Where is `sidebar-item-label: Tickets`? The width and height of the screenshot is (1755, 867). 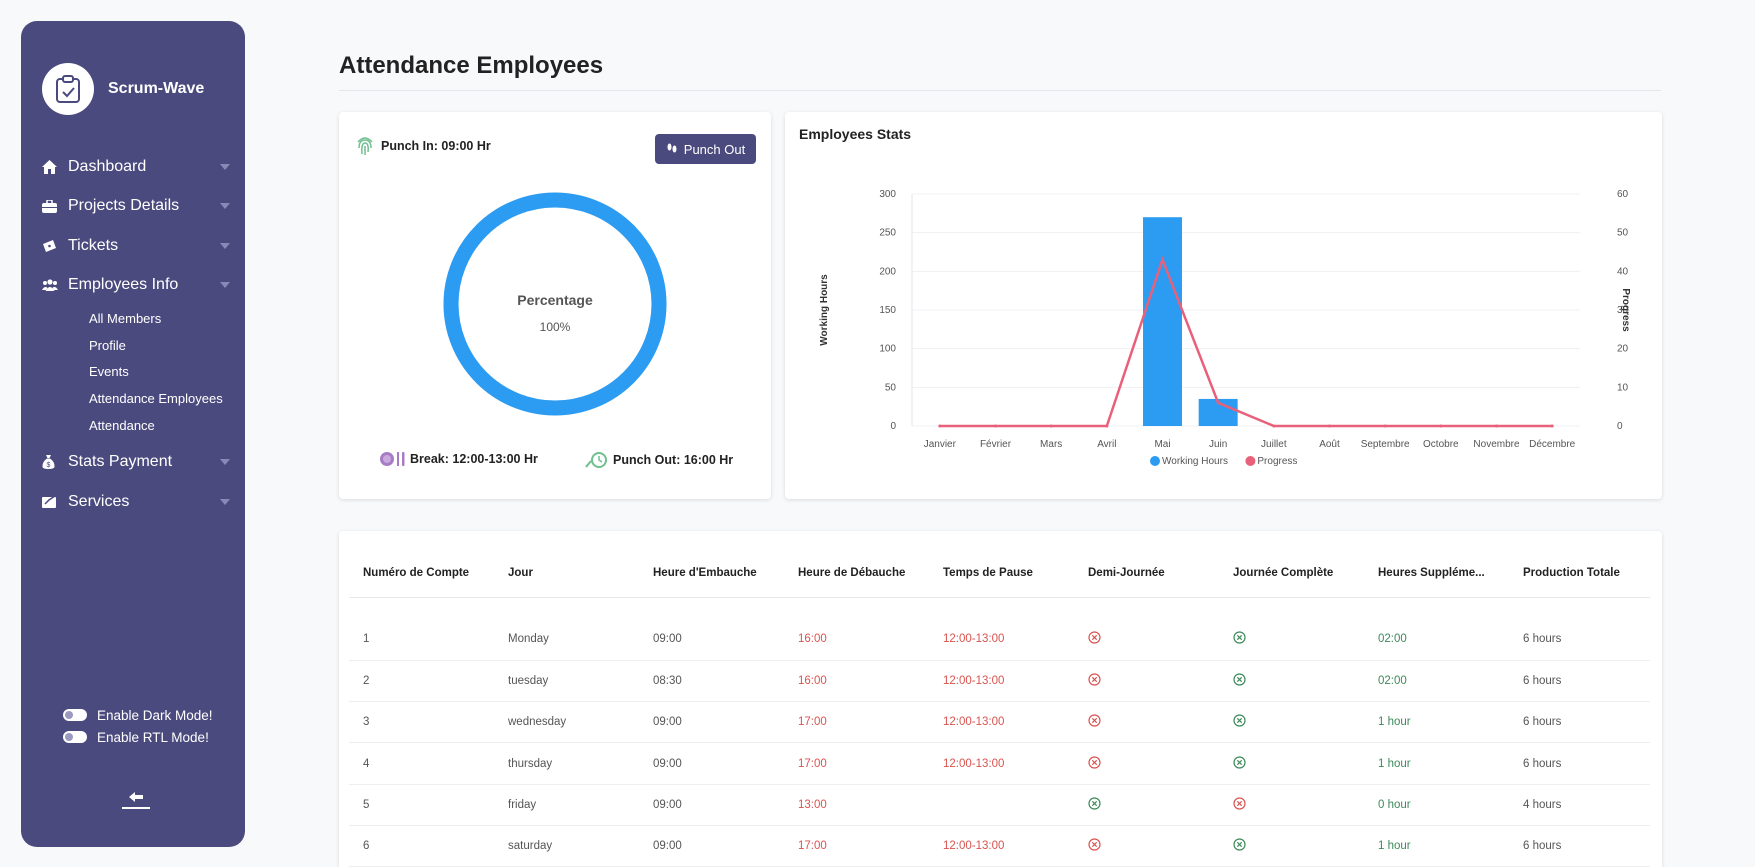 sidebar-item-label: Tickets is located at coordinates (93, 245).